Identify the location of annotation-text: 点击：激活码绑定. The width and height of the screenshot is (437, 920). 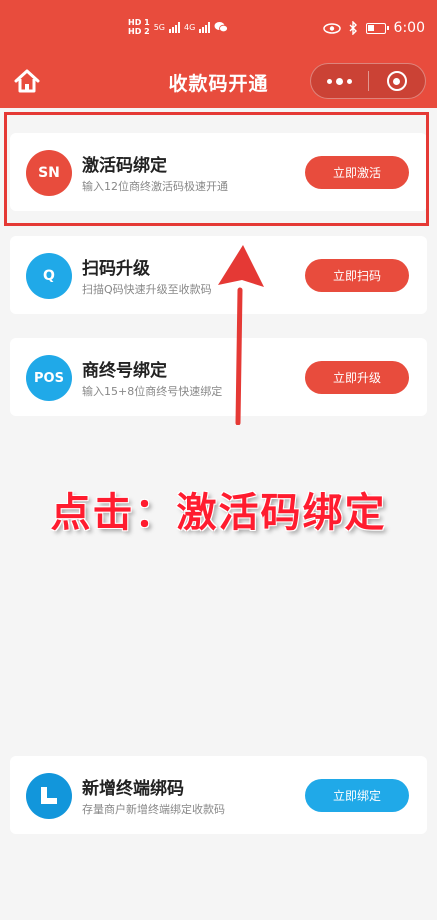
(218, 513).